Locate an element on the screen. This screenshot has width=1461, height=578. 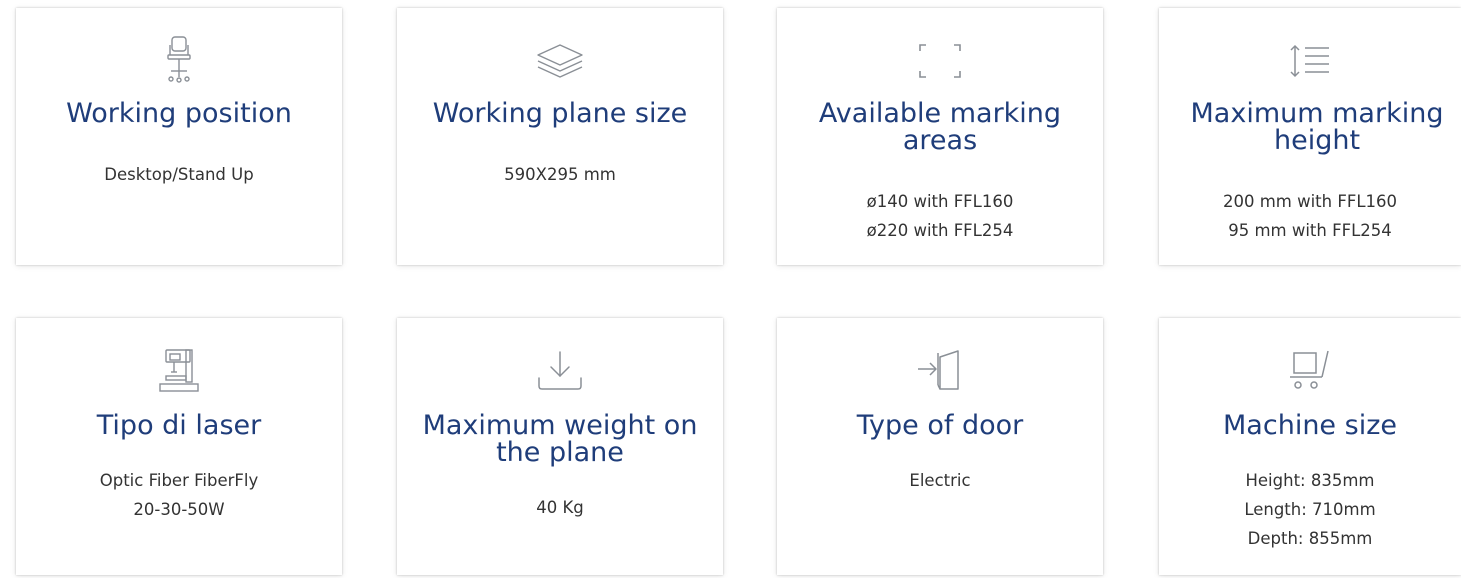
spec-value: Height: 835mm is located at coordinates (1310, 480).